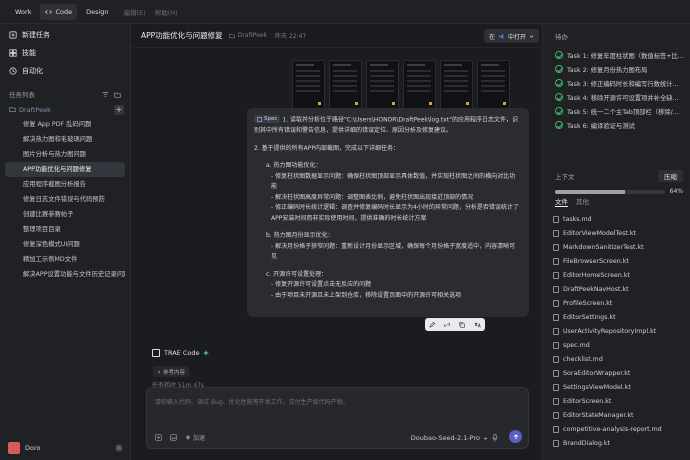  I want to click on mode-switcher: Work Code Design, so click(57, 11).